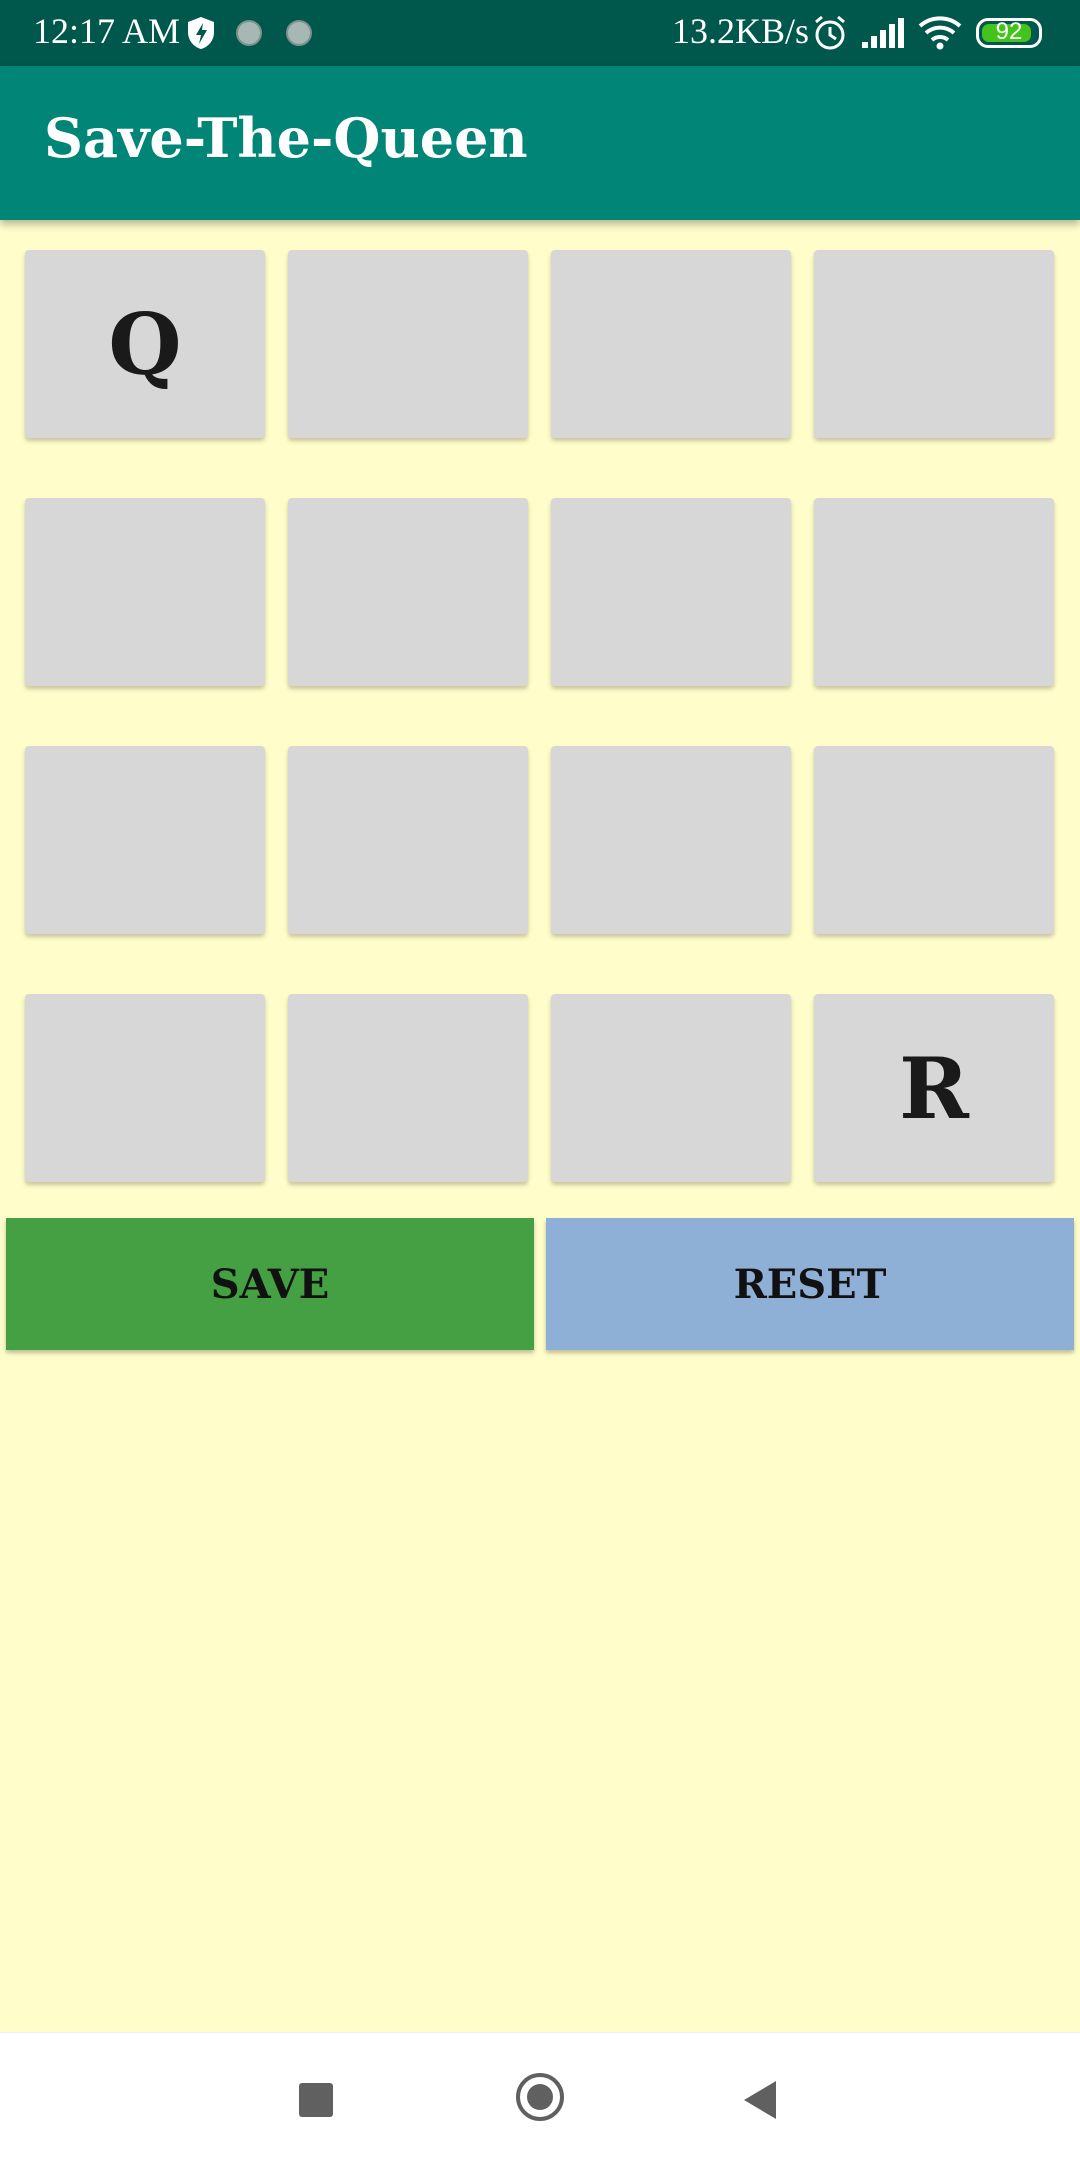 The image size is (1080, 2161). Describe the element at coordinates (540, 33) in the screenshot. I see `status-bar: 12:17 AM 13.2KB/s 92` at that location.